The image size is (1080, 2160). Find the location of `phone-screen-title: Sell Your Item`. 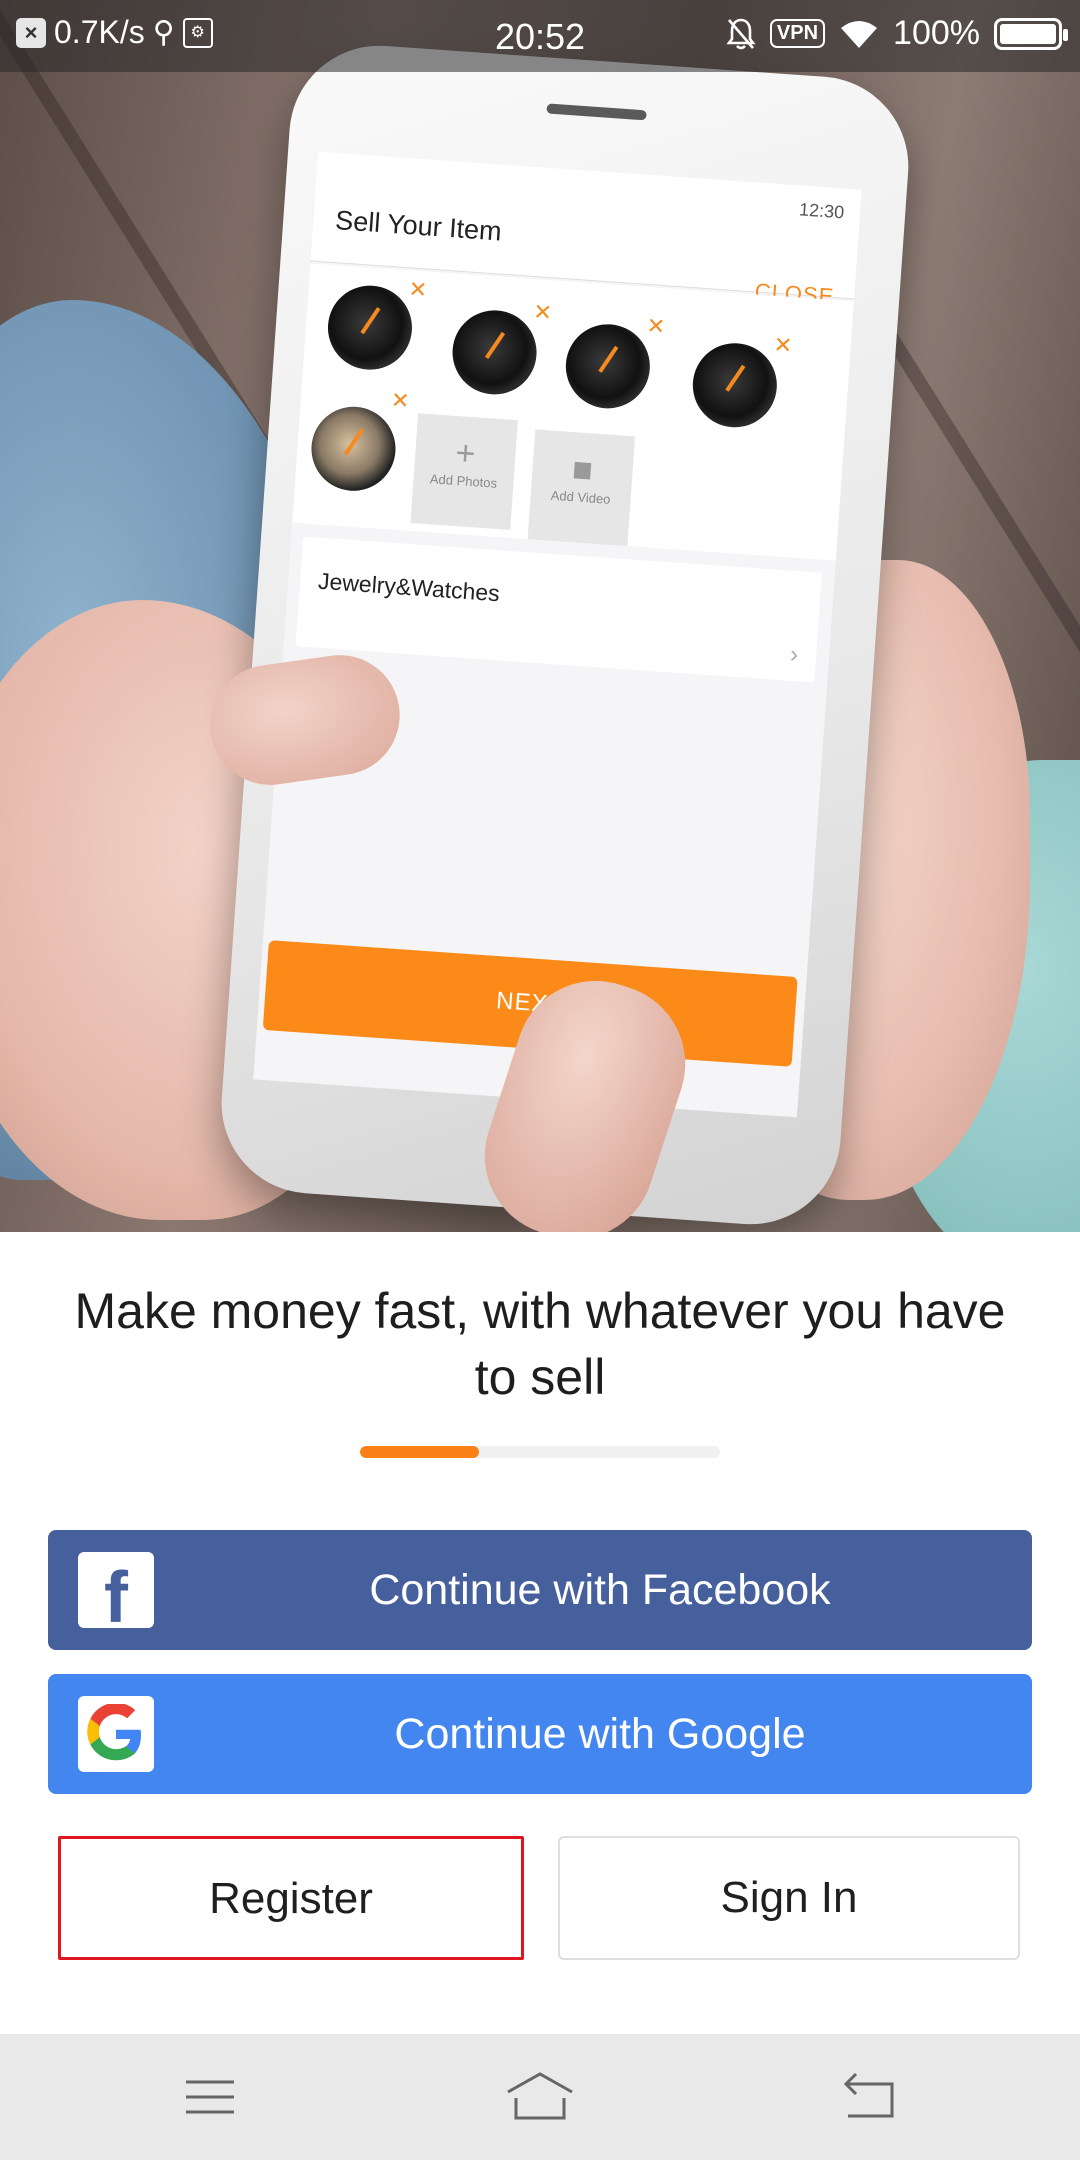

phone-screen-title: Sell Your Item is located at coordinates (418, 226).